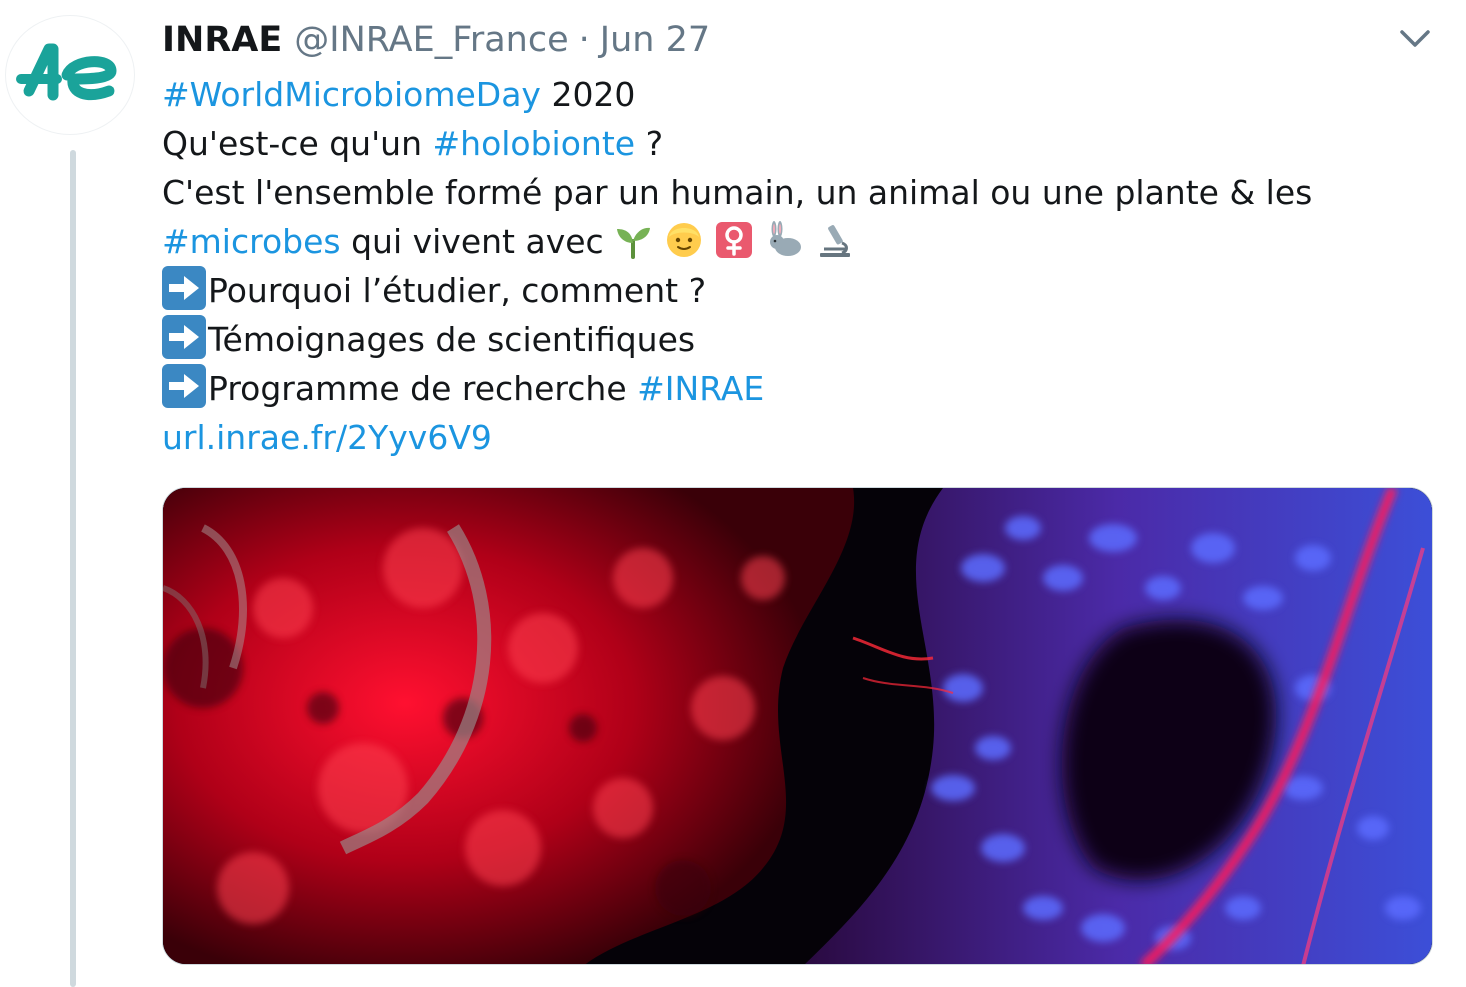  What do you see at coordinates (431, 40) in the screenshot?
I see `account-handle: @INRAE_France` at bounding box center [431, 40].